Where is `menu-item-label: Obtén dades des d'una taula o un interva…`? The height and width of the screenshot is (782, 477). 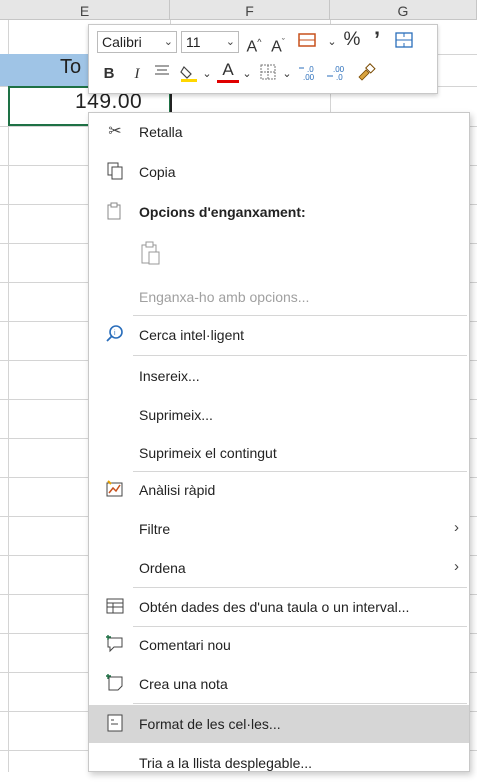
menu-item-label: Obtén dades des d'una taula o un interva… is located at coordinates (274, 607).